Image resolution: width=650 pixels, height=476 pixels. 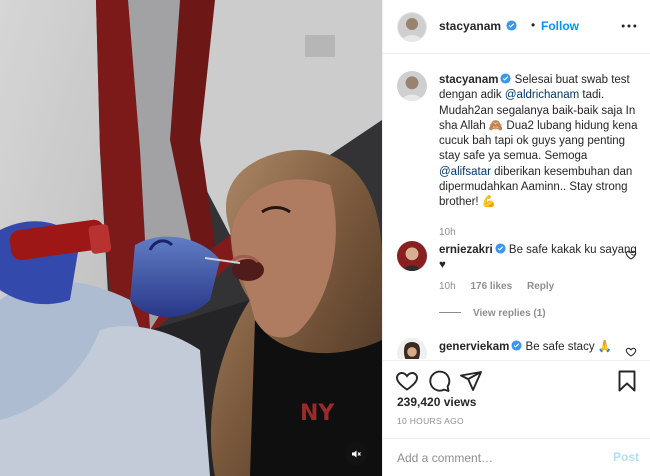 What do you see at coordinates (466, 250) in the screenshot?
I see `commenter-username-link: erniezakri` at bounding box center [466, 250].